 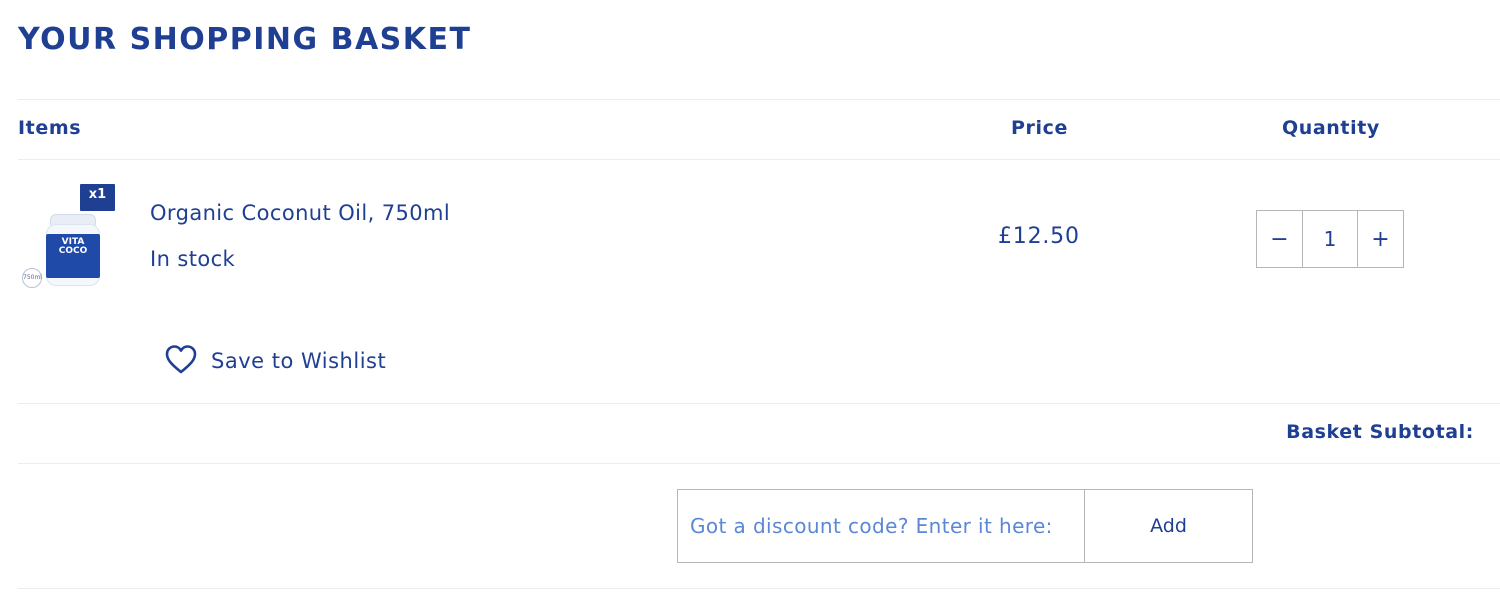 I want to click on discount-code-input, so click(x=881, y=526).